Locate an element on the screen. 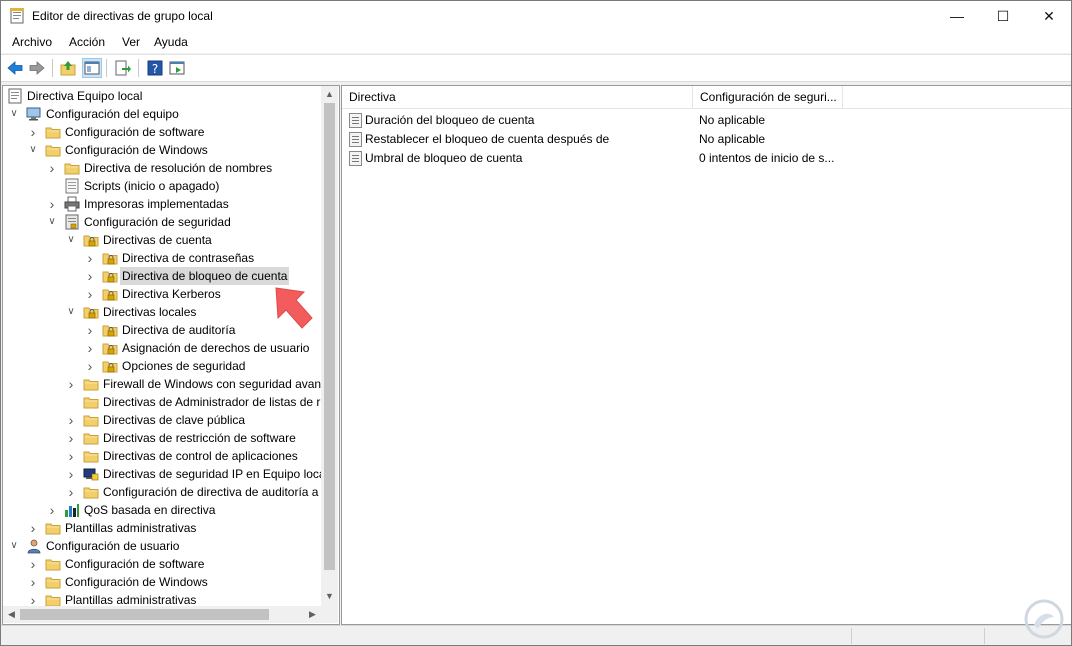 This screenshot has width=1072, height=646. scroll-up-icon: ▲ is located at coordinates (329, 94).